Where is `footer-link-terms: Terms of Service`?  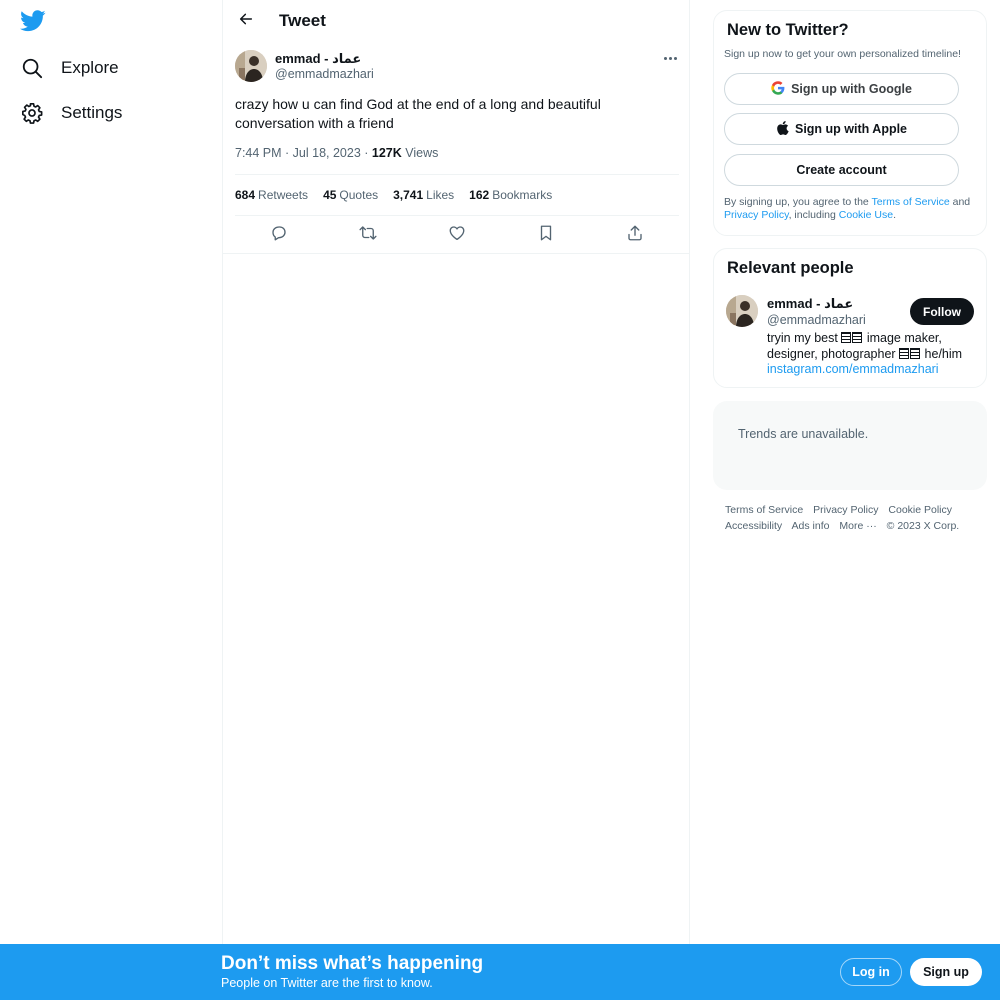
footer-link-terms: Terms of Service is located at coordinates (764, 510).